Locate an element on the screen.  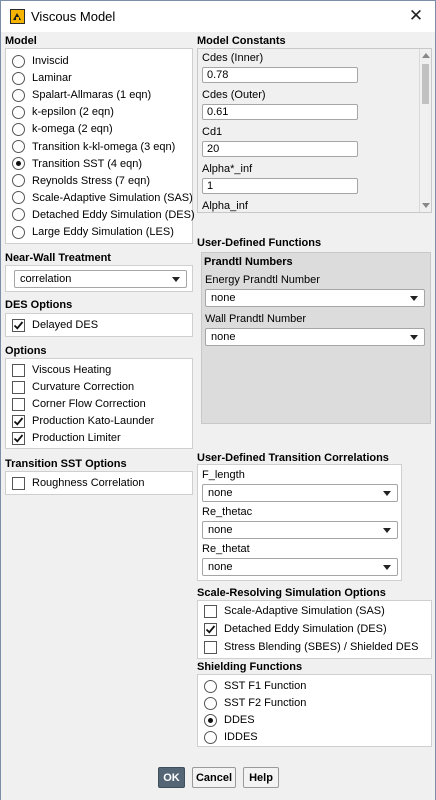
model-option-label: Detached Eddy Simulation (DES) is located at coordinates (113, 214).